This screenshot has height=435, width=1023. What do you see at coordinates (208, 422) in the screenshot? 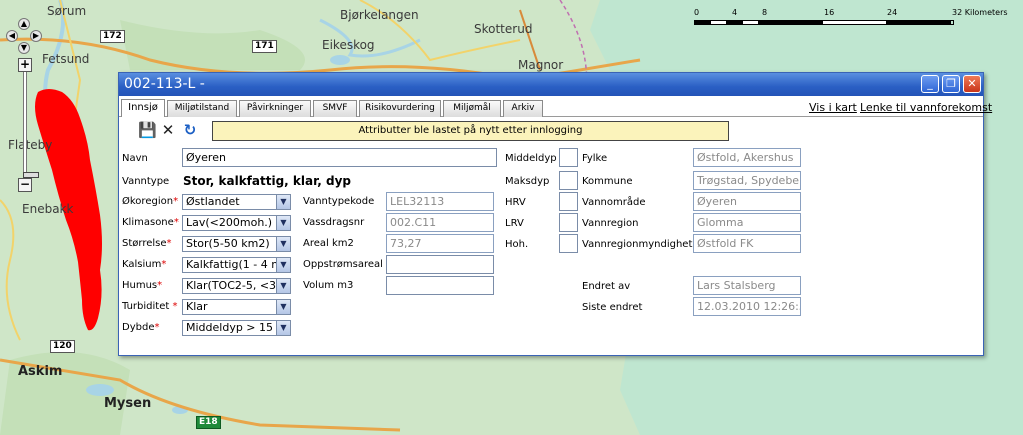
I see `road-shield: E18` at bounding box center [208, 422].